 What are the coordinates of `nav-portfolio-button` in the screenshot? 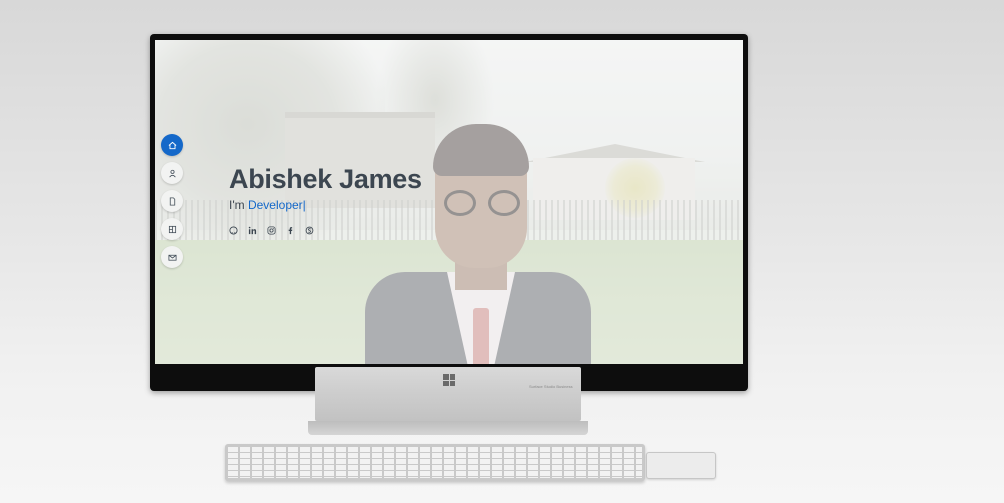 It's located at (172, 229).